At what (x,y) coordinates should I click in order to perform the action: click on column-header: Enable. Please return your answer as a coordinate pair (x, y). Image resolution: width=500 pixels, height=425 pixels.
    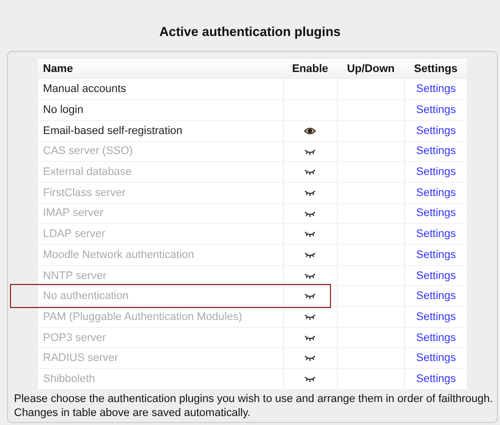
    Looking at the image, I should click on (310, 69).